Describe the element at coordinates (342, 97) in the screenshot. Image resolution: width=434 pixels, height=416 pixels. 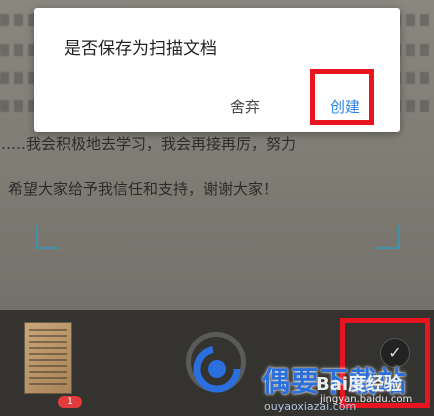
I see `highlight-box-create` at that location.